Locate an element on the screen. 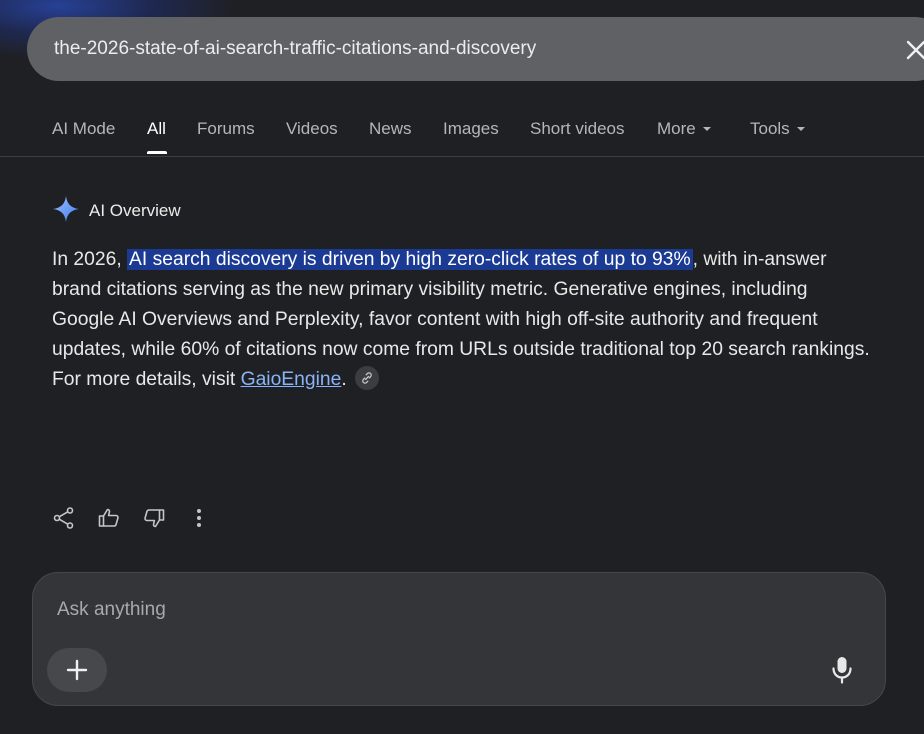 The image size is (924, 734). tab-more: More is located at coordinates (684, 129).